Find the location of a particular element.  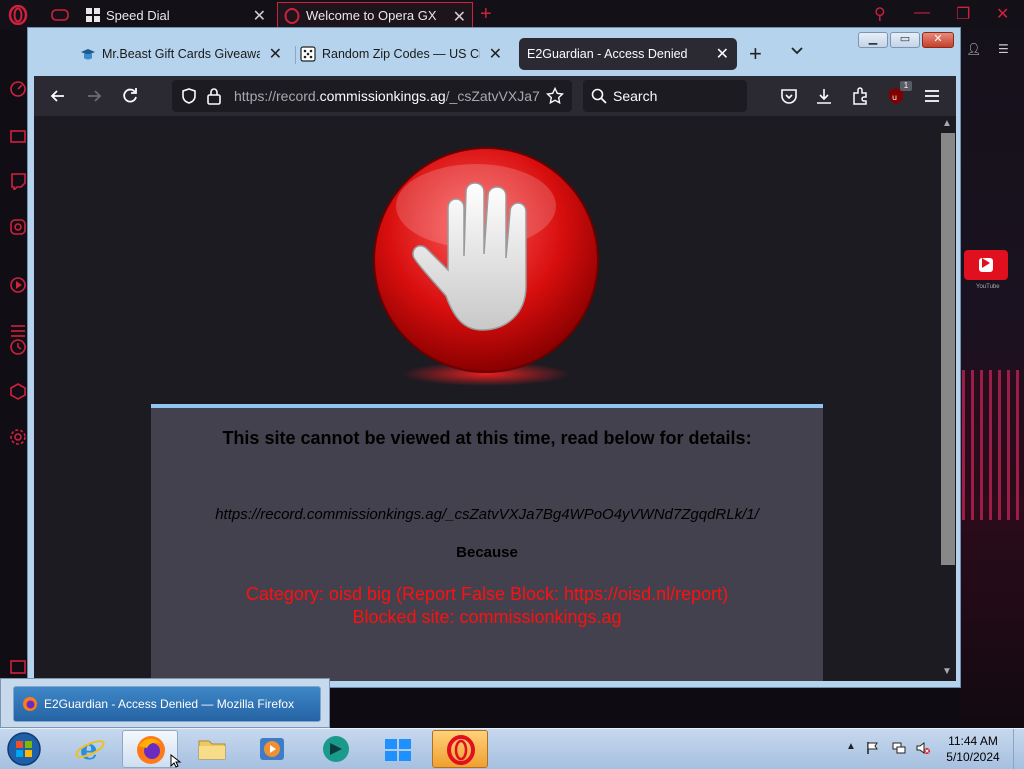

taskbar-file-explorer is located at coordinates (212, 749).